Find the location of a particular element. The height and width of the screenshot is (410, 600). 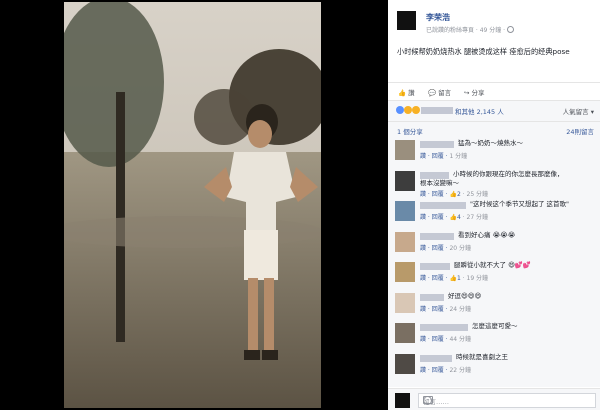

post-meta: 已說讚的粉絲專頁 · 49 分鐘 · is located at coordinates (470, 29).